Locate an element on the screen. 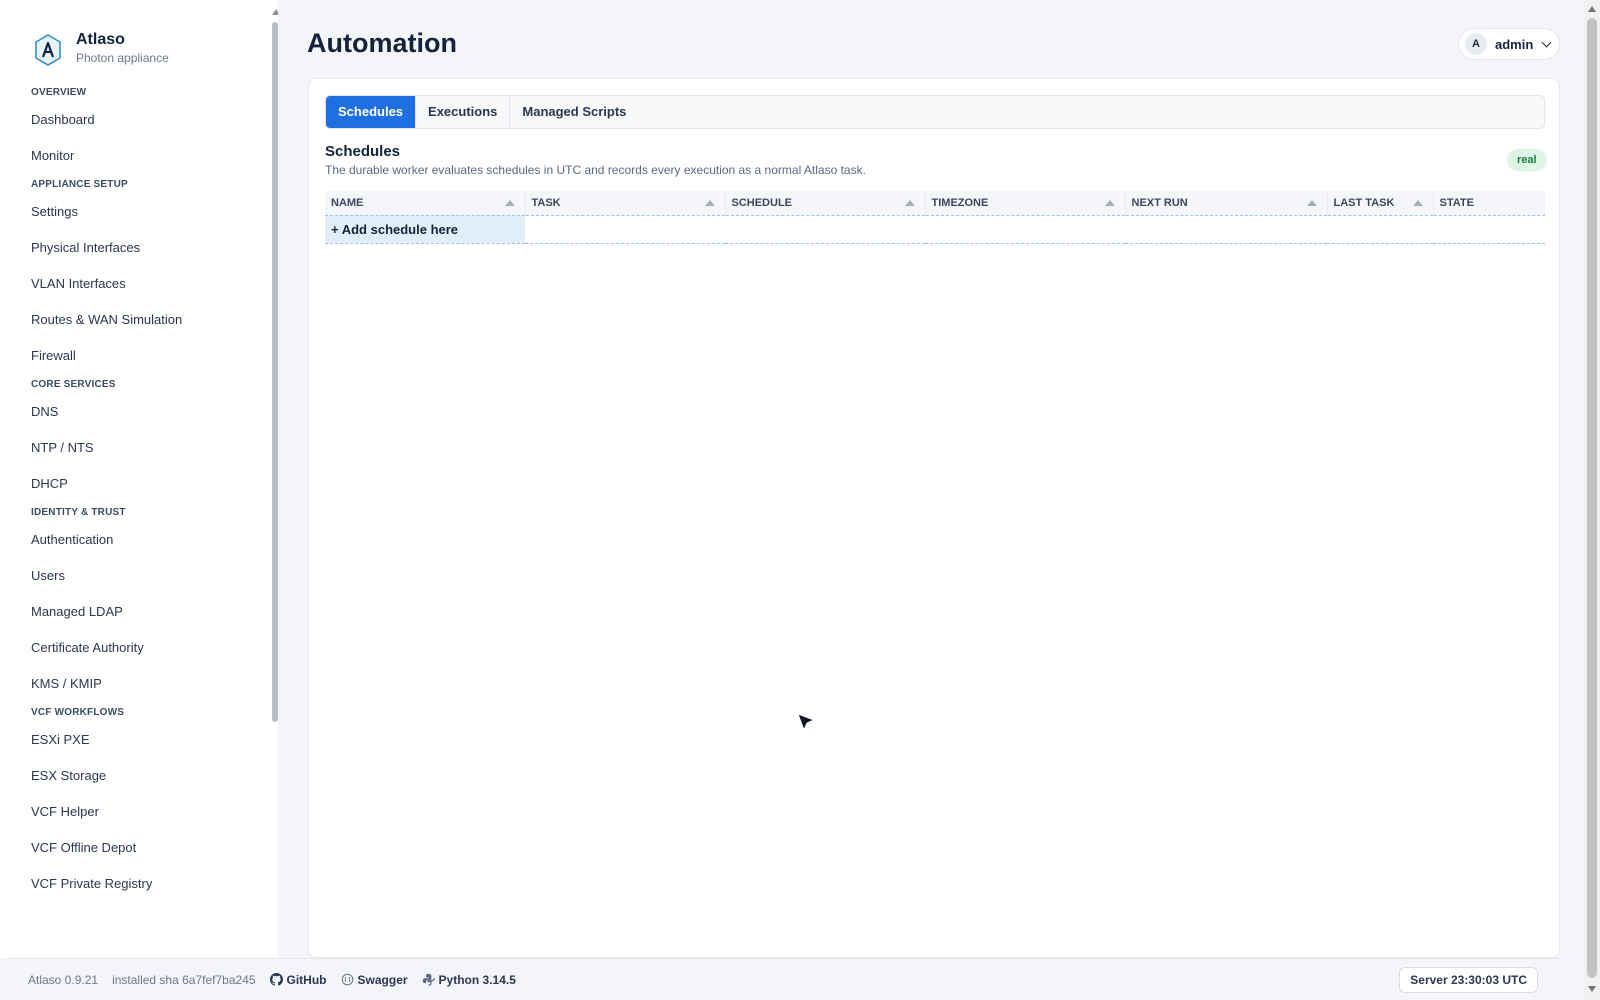 The width and height of the screenshot is (1600, 1000). page-title: Automation is located at coordinates (382, 43).